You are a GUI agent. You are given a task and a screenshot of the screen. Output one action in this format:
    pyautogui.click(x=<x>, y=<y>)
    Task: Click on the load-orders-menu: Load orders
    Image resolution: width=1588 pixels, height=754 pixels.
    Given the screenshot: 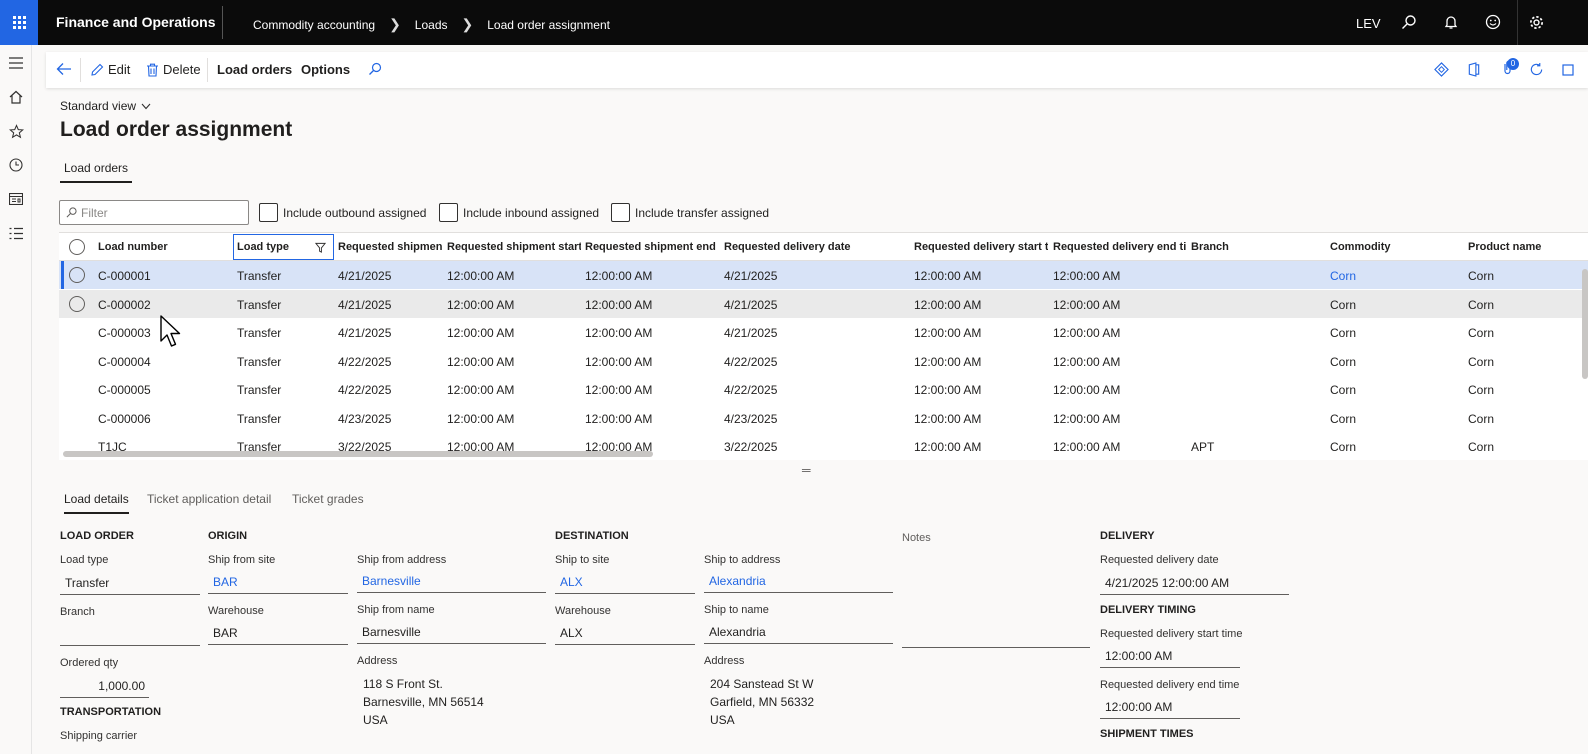 What is the action you would take?
    pyautogui.click(x=254, y=69)
    